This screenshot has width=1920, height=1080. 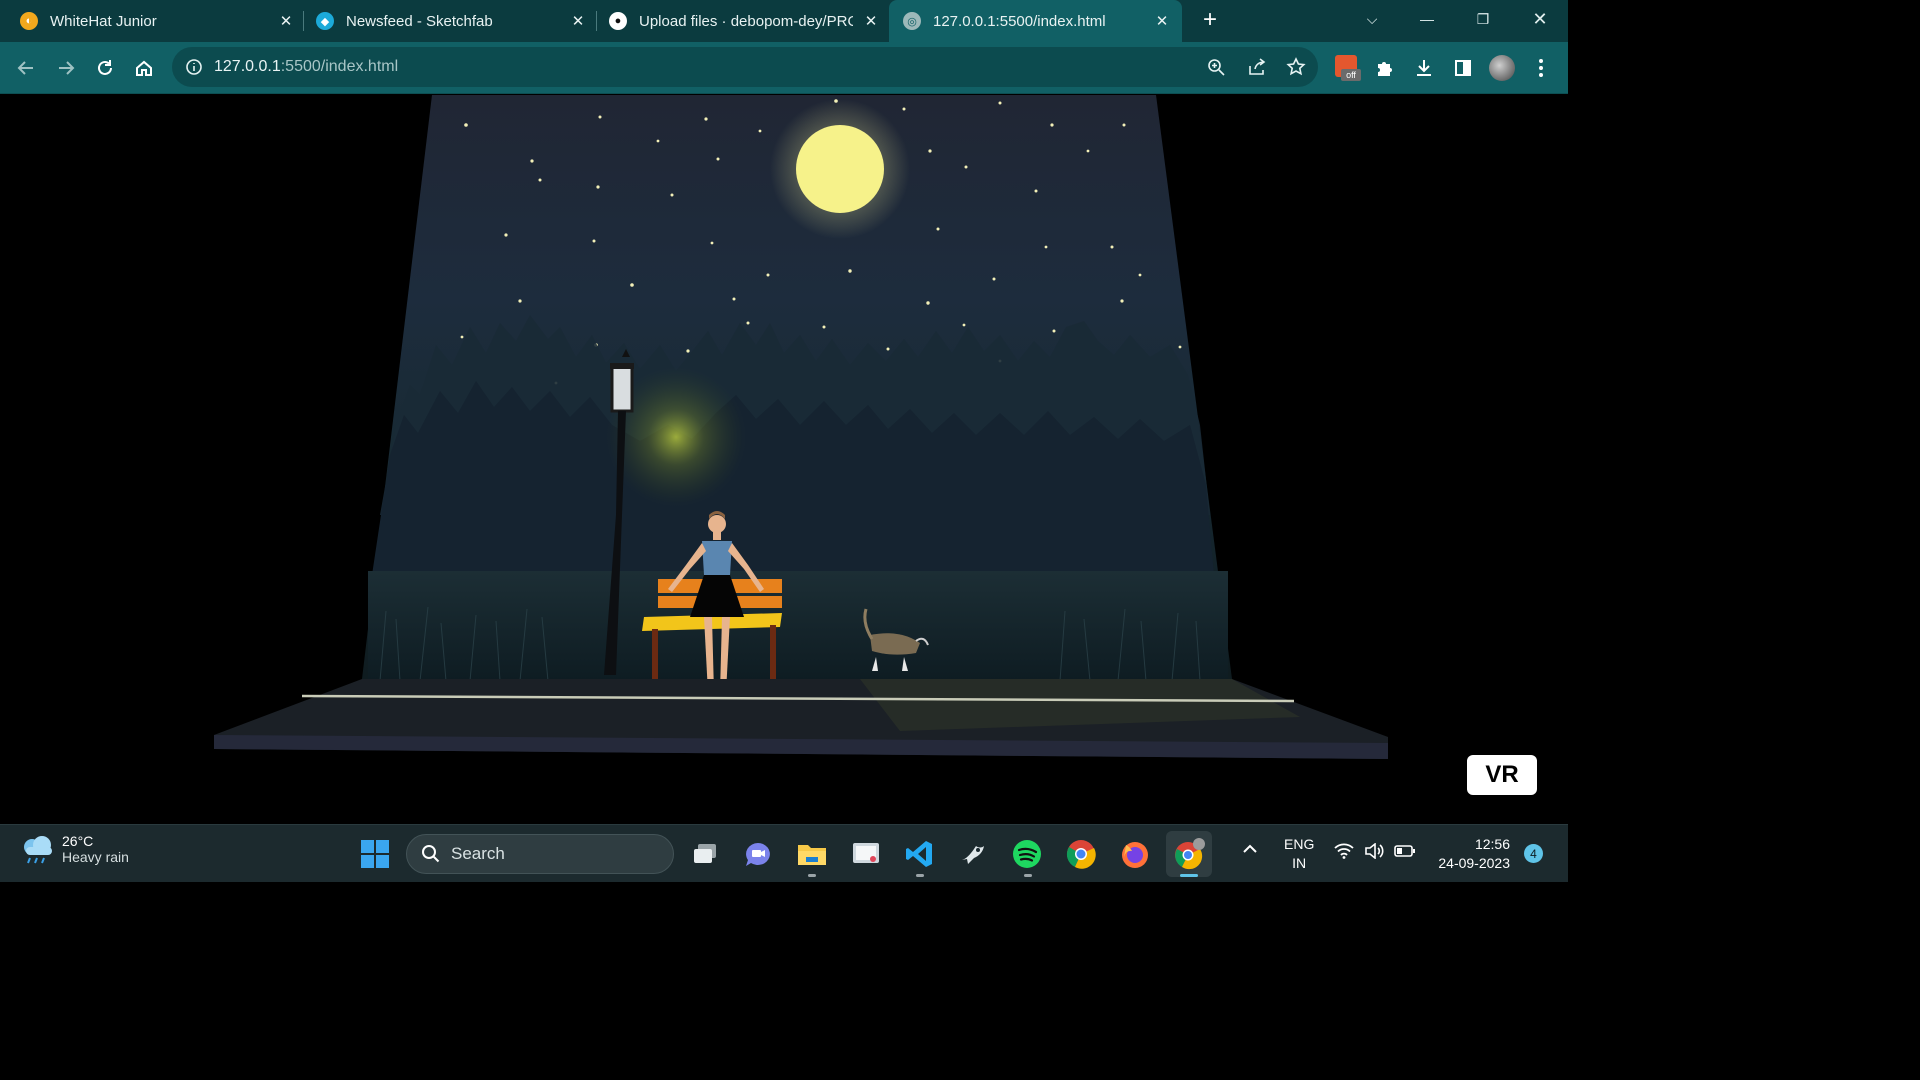 I want to click on task-view-button, so click(x=705, y=854).